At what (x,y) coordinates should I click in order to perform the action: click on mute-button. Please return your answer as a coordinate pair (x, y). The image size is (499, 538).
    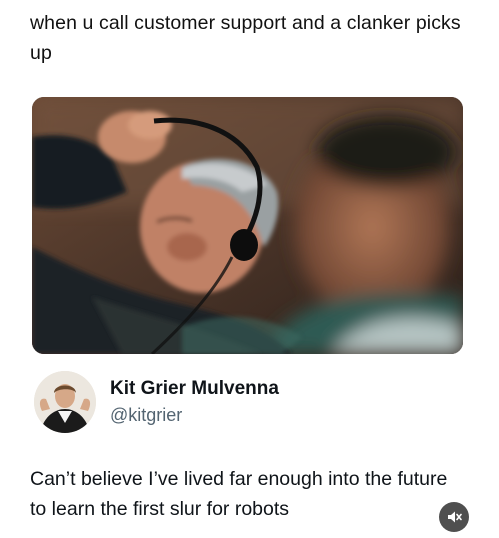
    Looking at the image, I should click on (454, 517).